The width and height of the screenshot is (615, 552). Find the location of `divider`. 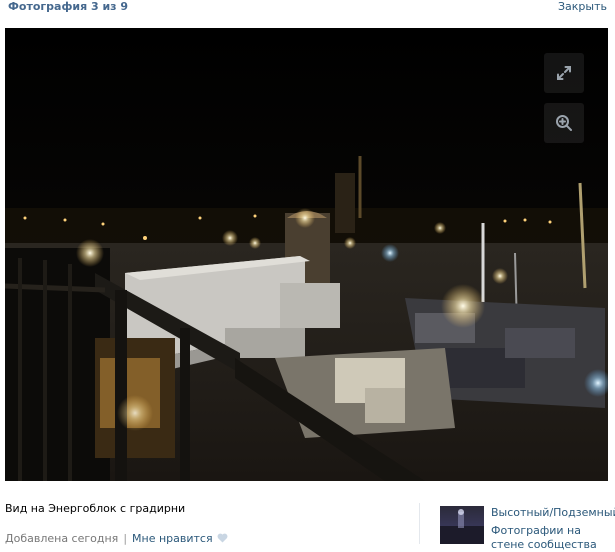

divider is located at coordinates (419, 523).